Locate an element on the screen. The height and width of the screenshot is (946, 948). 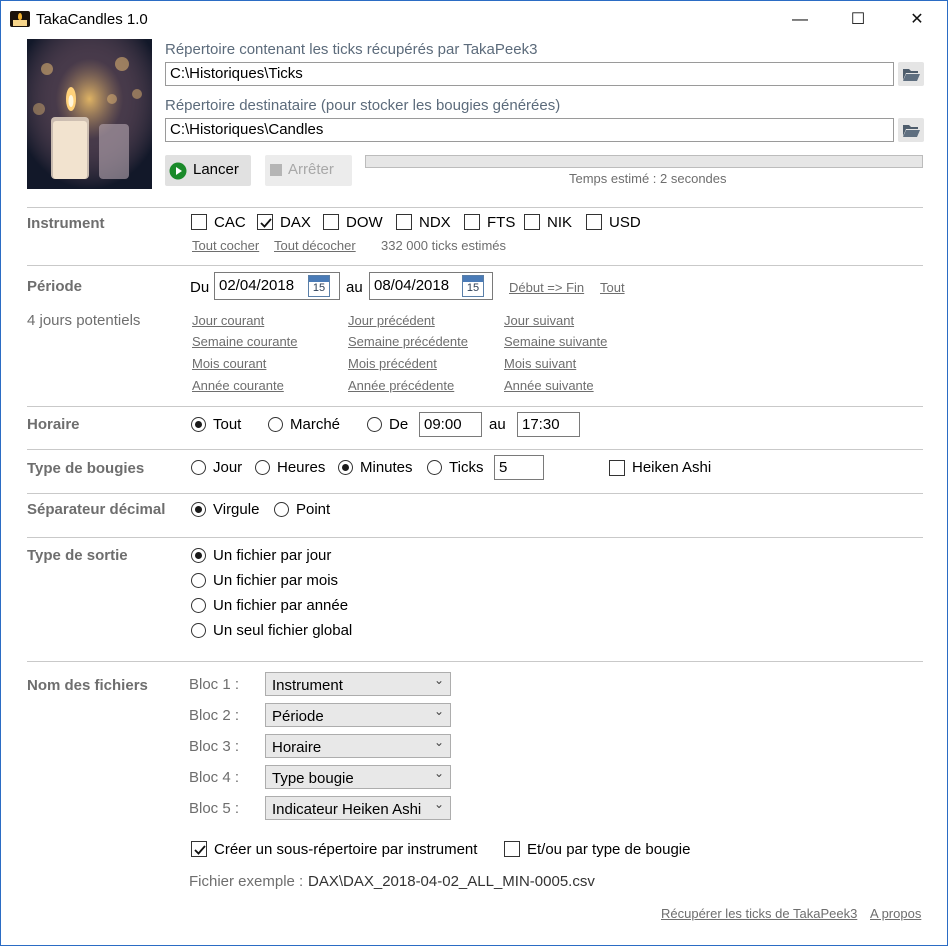
instrument-checkbox-ndx is located at coordinates (404, 222).